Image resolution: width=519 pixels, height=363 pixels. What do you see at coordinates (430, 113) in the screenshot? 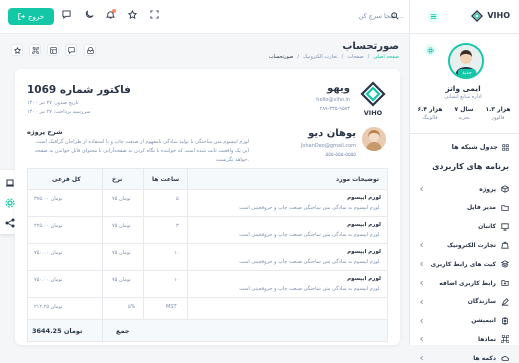
I see `stat-following: ۶.۴ هزار فالوینگ` at bounding box center [430, 113].